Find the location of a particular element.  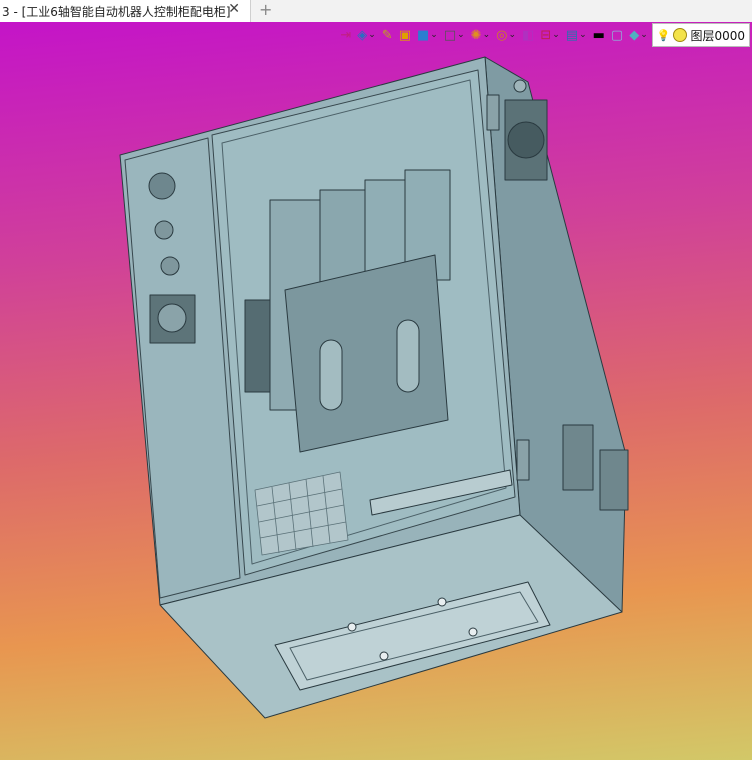

cube-shaded-button: ■ ⌄ is located at coordinates (427, 35).